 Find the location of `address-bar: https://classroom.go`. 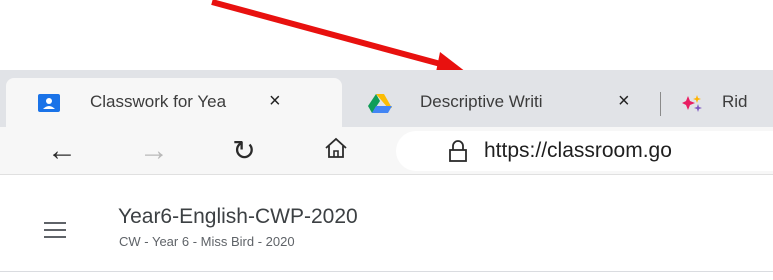

address-bar: https://classroom.go is located at coordinates (584, 151).